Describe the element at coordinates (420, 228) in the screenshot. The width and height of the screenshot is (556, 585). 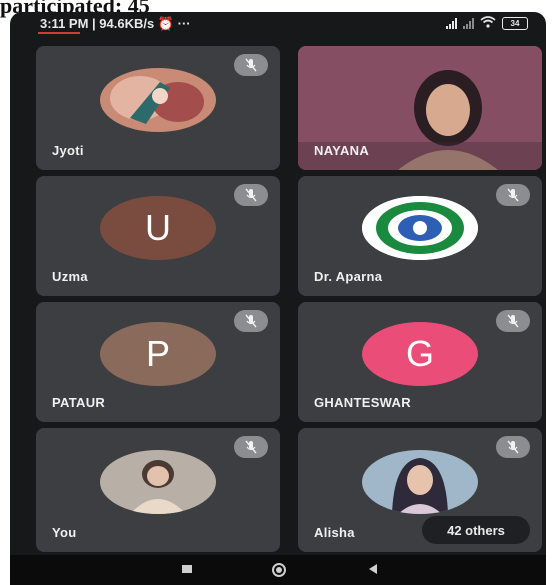
I see `institution-logo` at that location.